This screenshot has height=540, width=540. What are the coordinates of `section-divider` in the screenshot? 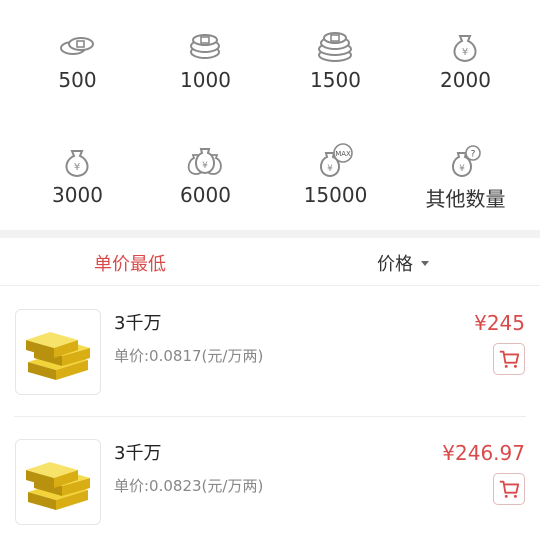 It's located at (270, 234).